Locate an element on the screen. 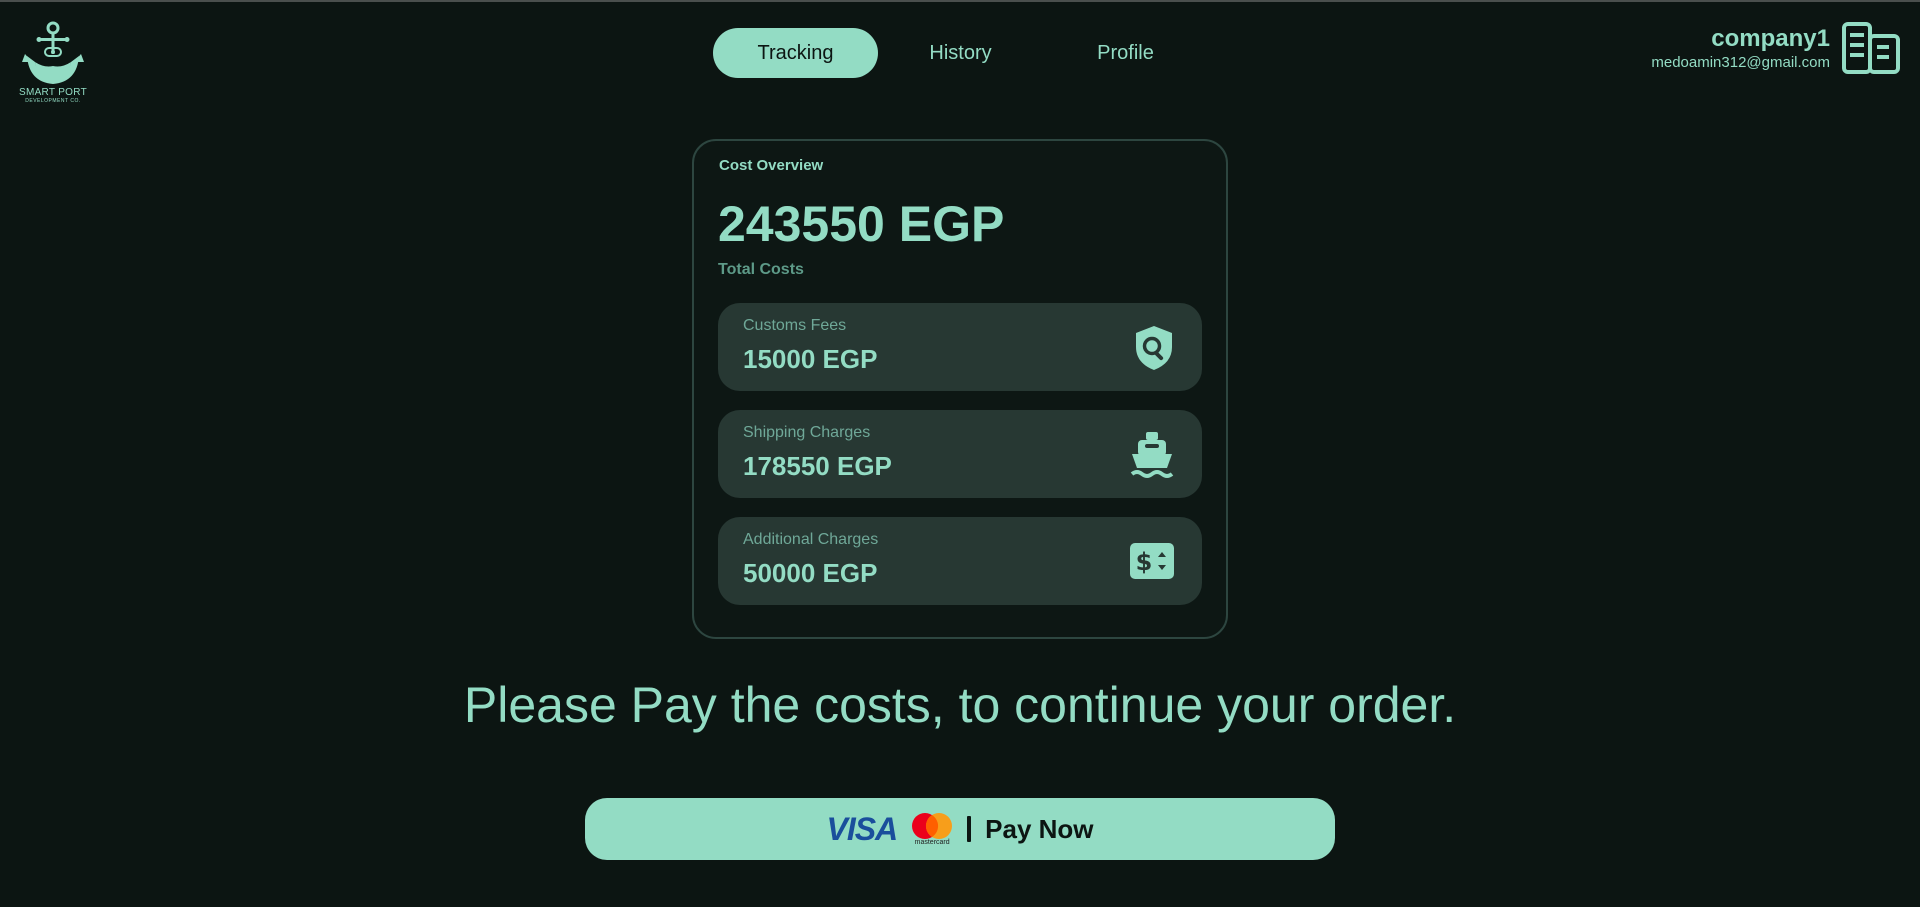  cost-value: 50000 EGP is located at coordinates (810, 573).